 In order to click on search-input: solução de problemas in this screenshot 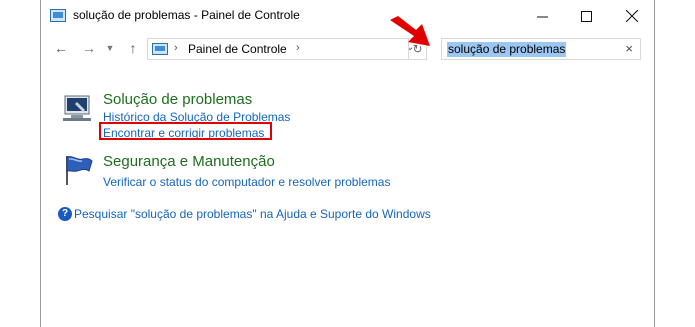, I will do `click(507, 49)`.